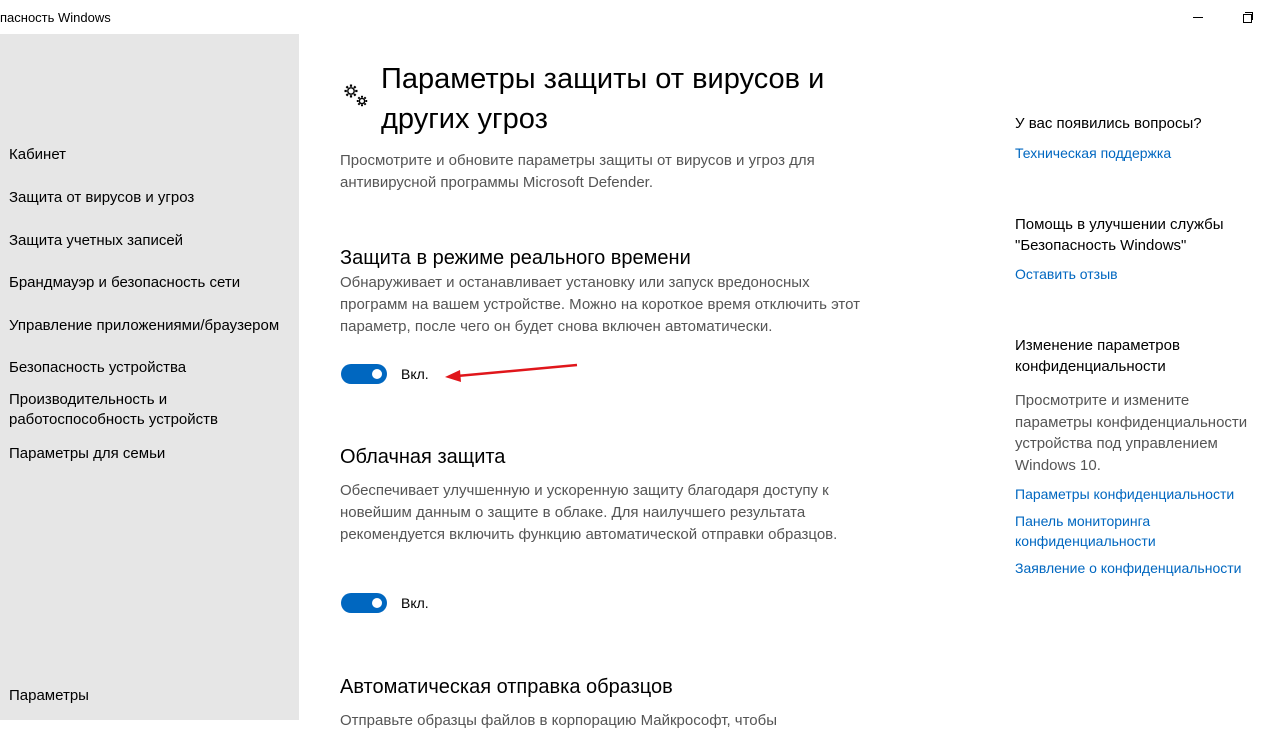 This screenshot has height=732, width=1280. I want to click on sidebar-item-account-protection: Защита учетных записей, so click(151, 241).